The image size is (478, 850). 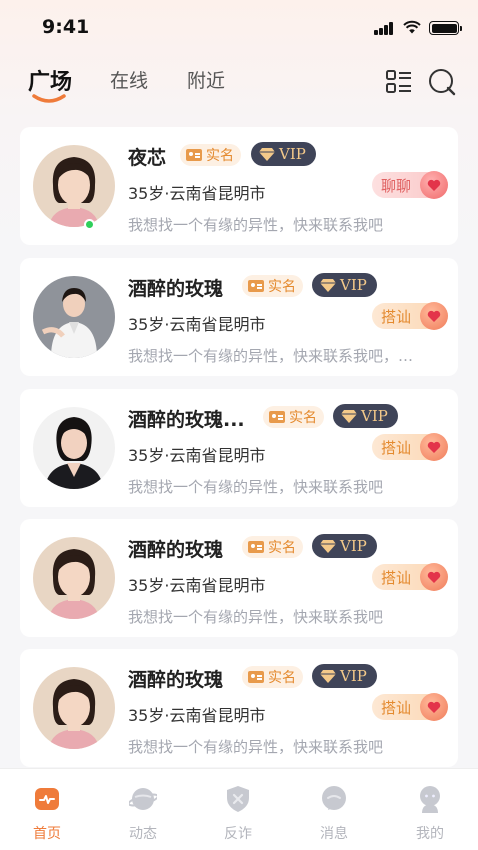 What do you see at coordinates (238, 814) in the screenshot?
I see `nav-anti-fraud: 反诈` at bounding box center [238, 814].